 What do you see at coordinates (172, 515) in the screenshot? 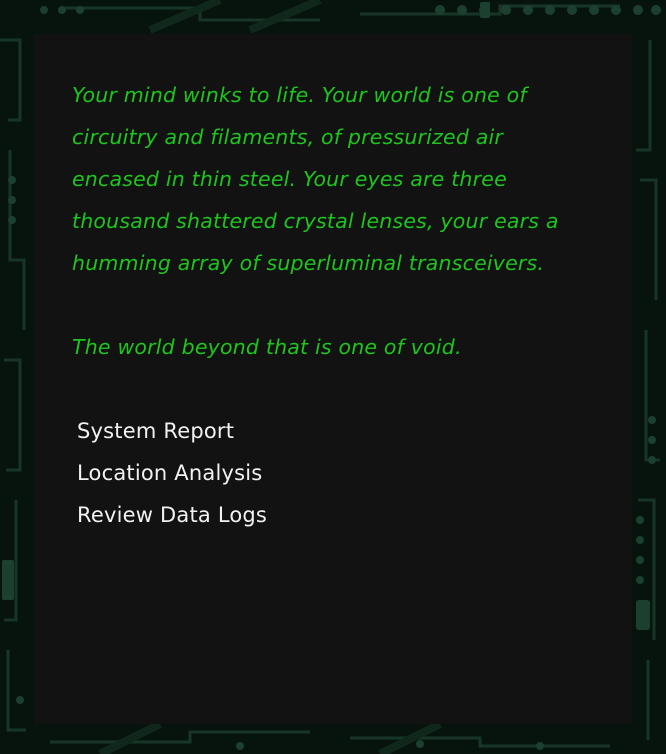
I see `menu-item-review-data-logs: Review Data Logs` at bounding box center [172, 515].